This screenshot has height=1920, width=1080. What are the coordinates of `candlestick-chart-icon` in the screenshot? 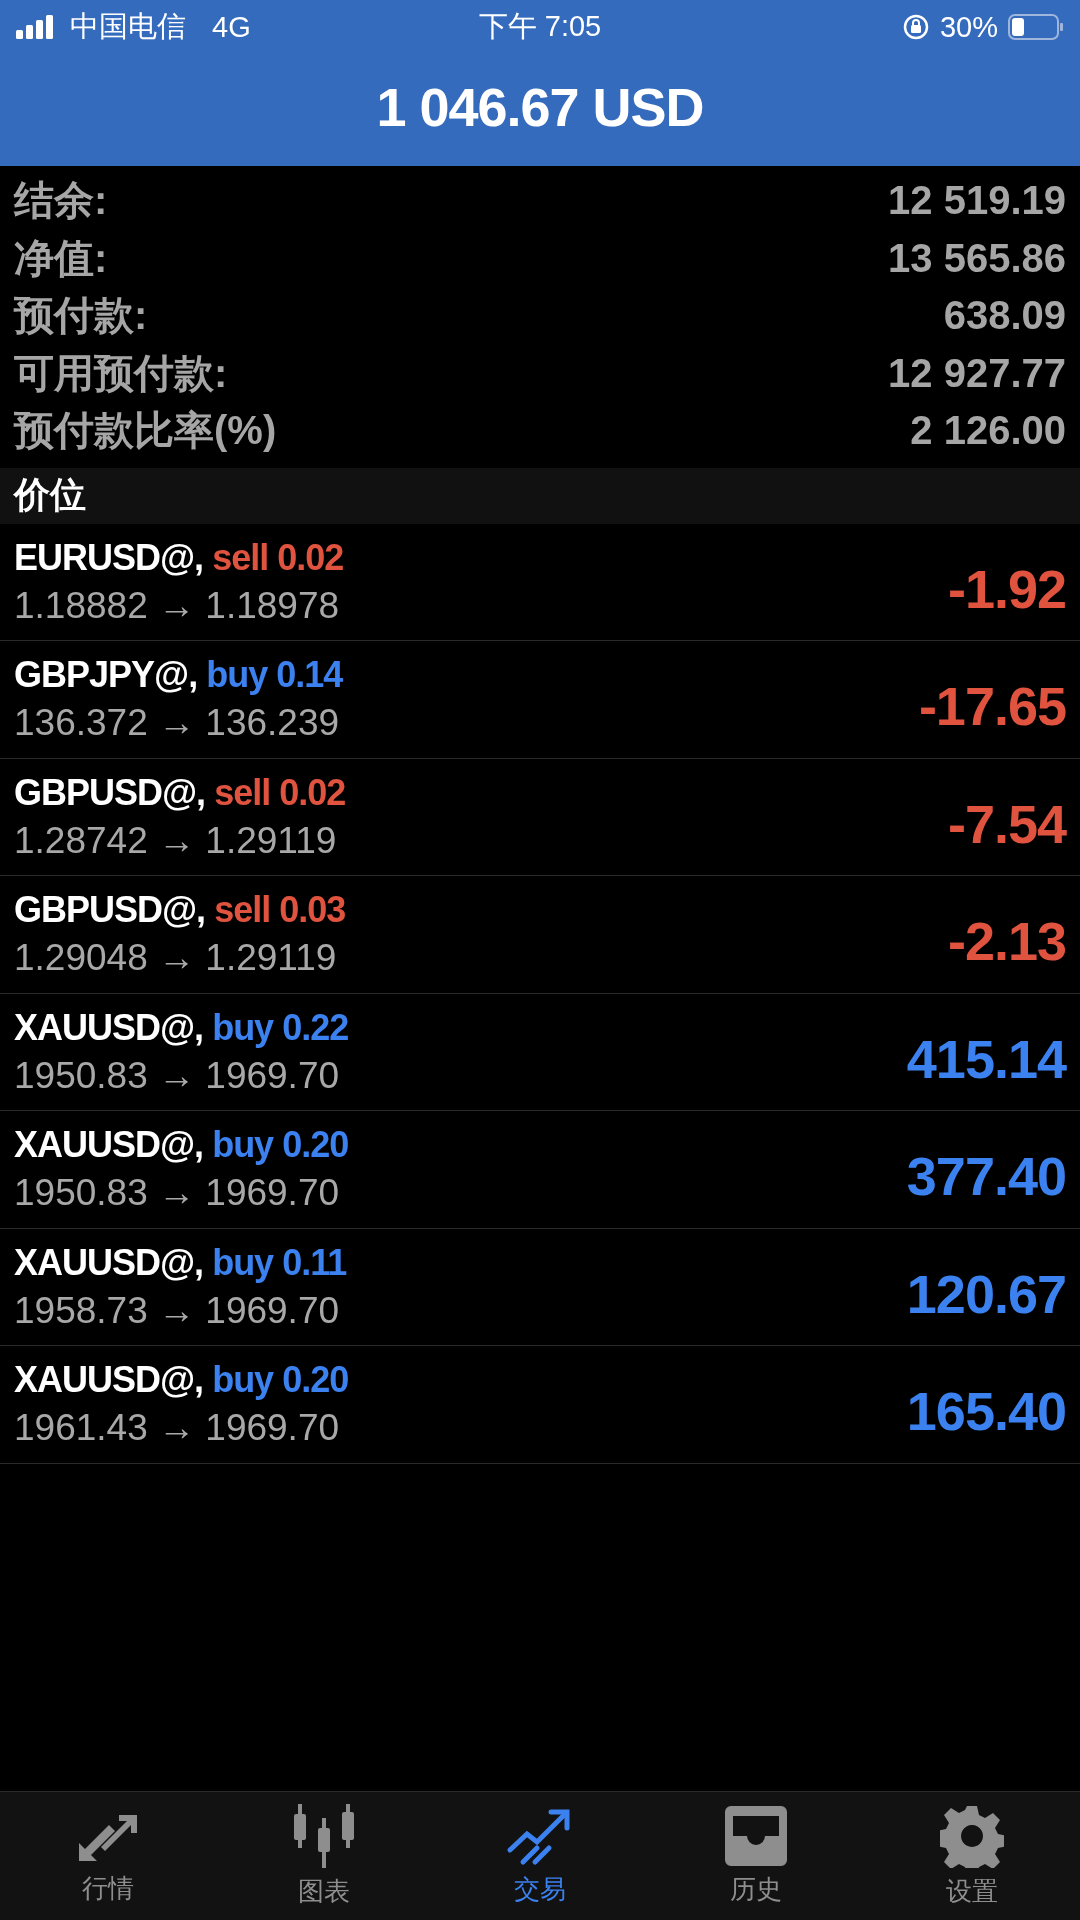 It's located at (324, 1835).